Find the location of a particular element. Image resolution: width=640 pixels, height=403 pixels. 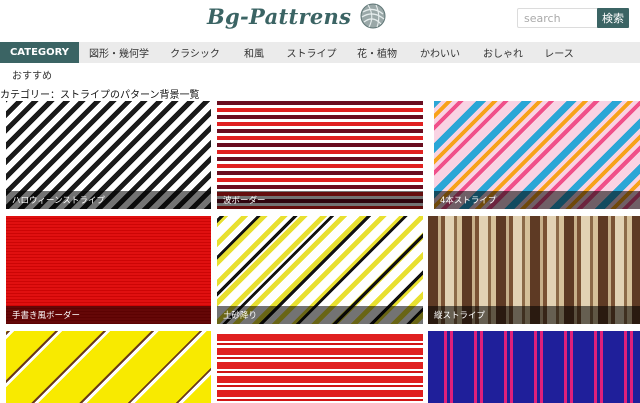

pattern-title: 4本ストライプ is located at coordinates (537, 200).